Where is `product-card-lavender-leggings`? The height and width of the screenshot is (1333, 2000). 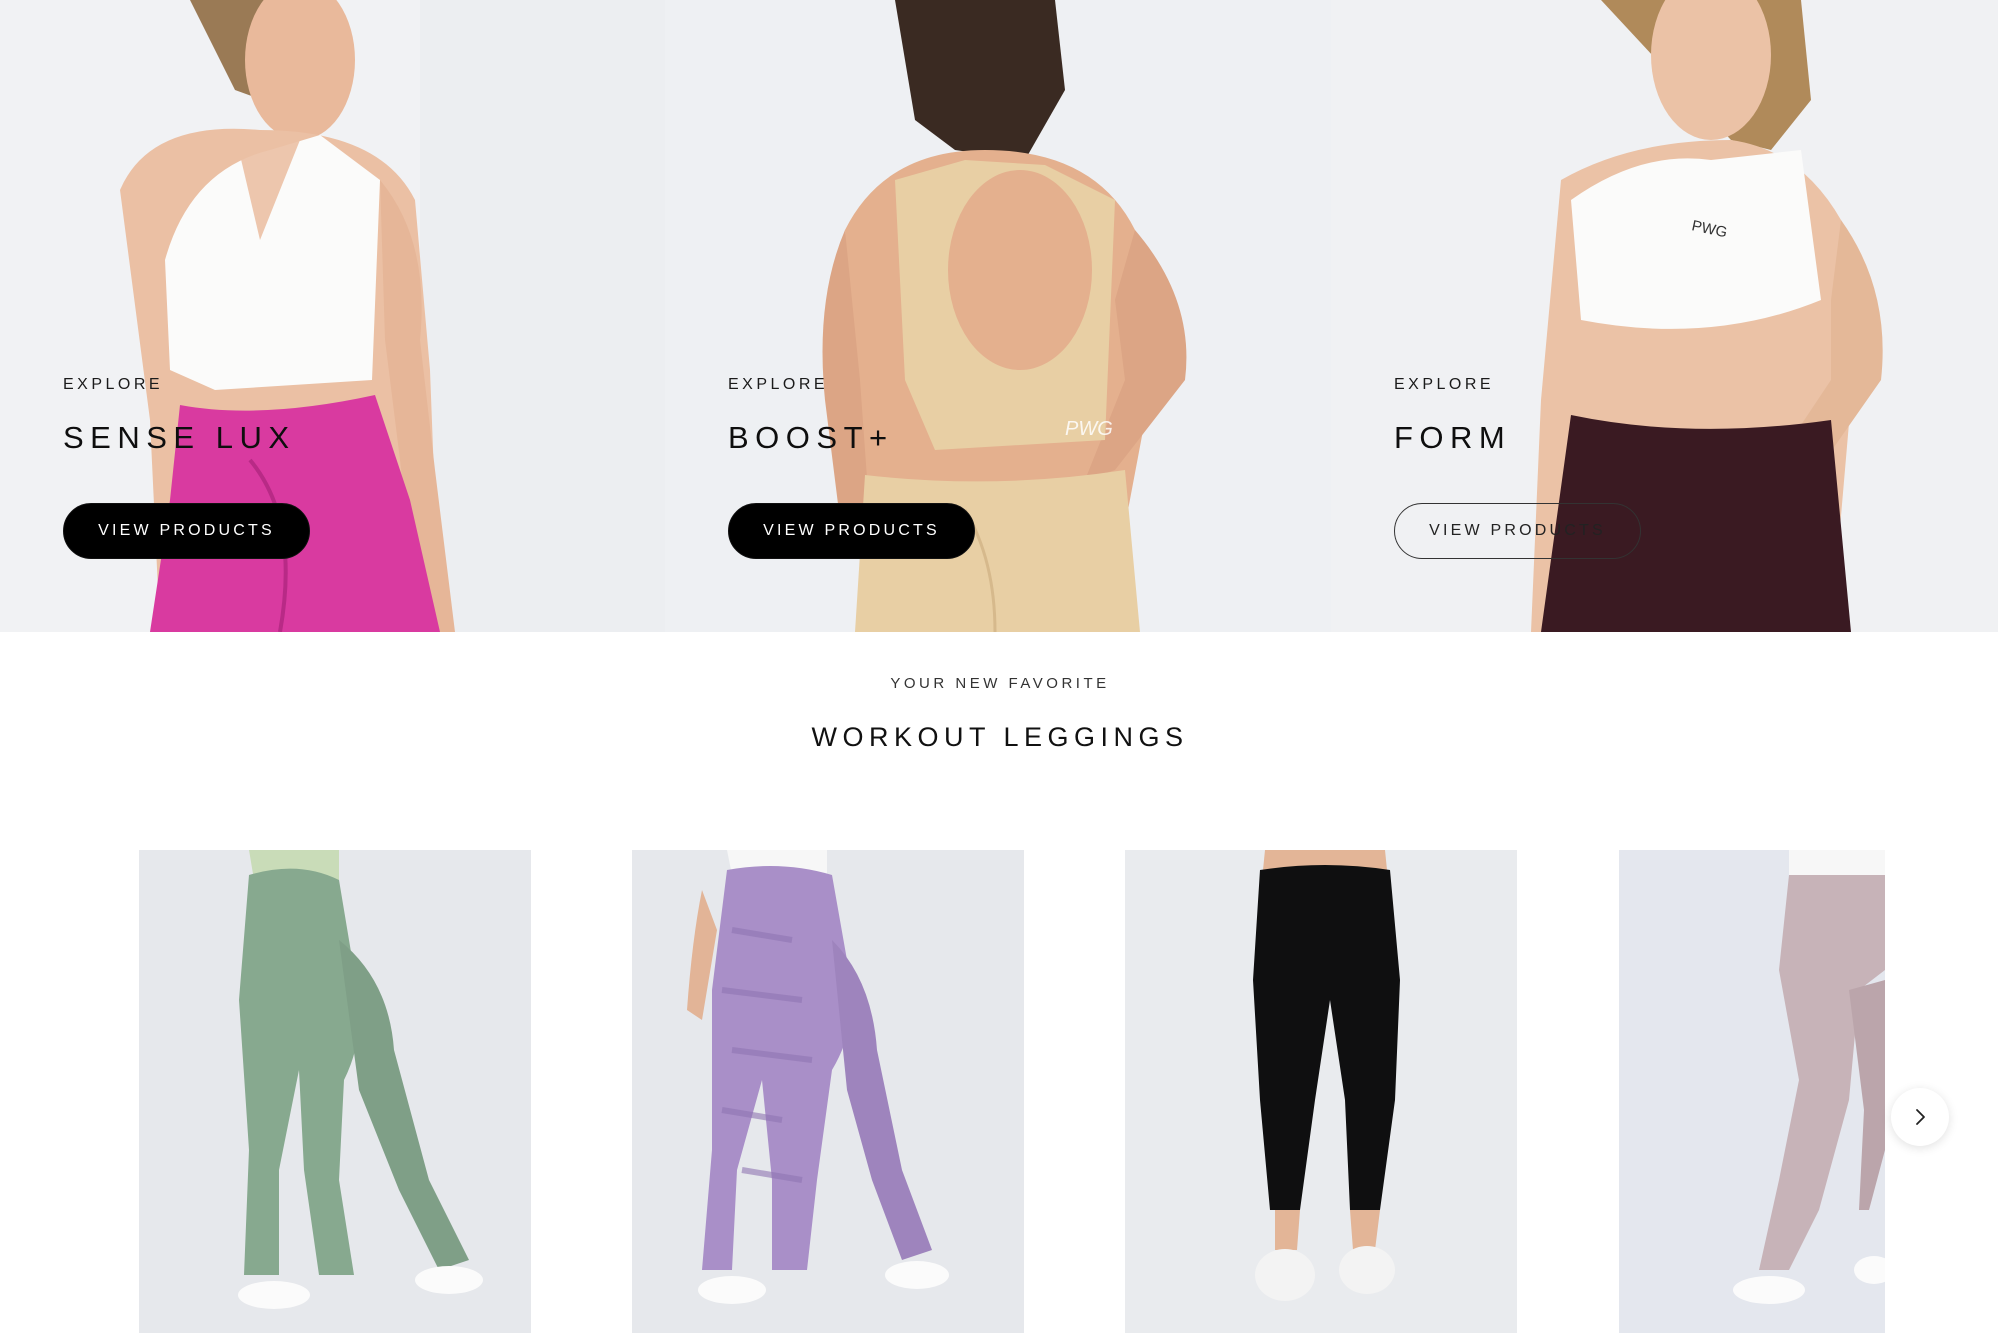 product-card-lavender-leggings is located at coordinates (828, 1091).